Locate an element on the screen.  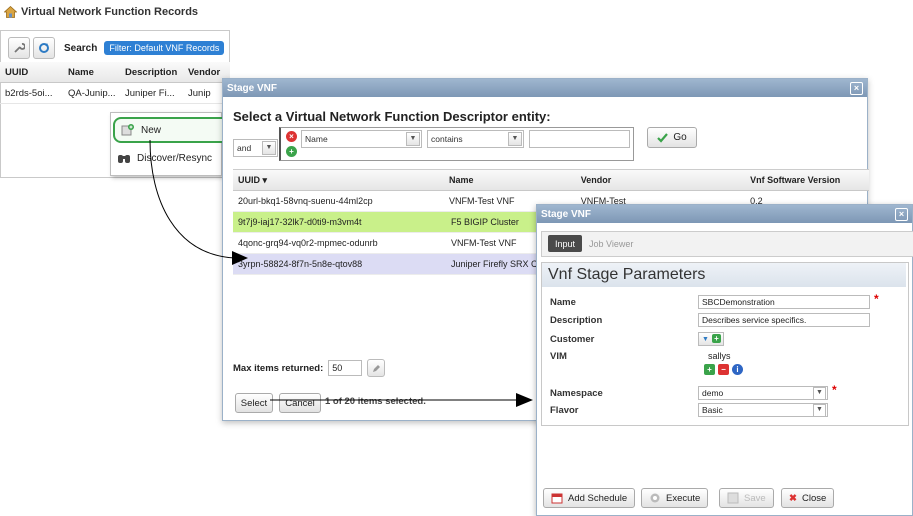
filter-box: × + Name ▼ contains ▼ is located at coordinates (456, 144).